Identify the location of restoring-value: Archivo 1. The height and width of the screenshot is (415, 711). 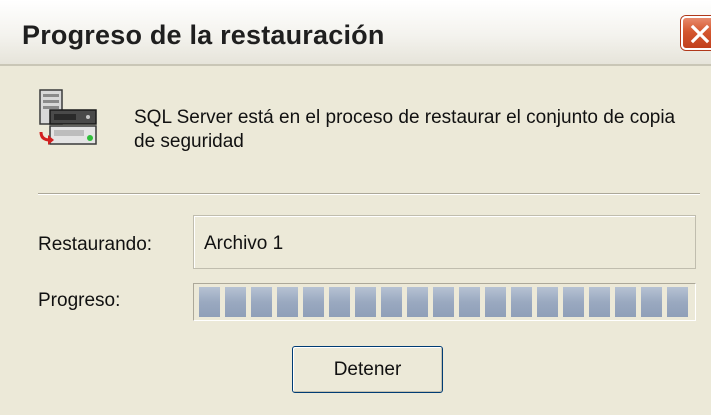
(244, 243).